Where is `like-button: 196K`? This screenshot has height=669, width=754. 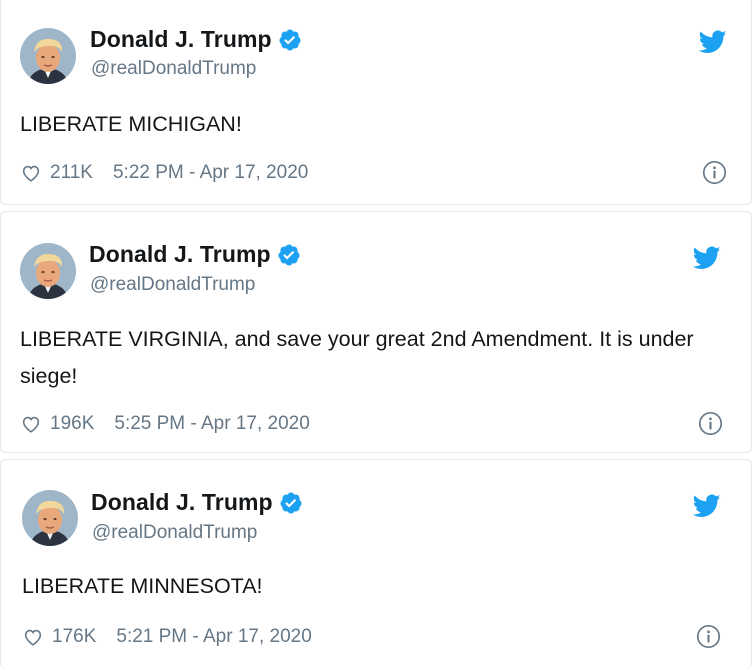 like-button: 196K is located at coordinates (57, 424).